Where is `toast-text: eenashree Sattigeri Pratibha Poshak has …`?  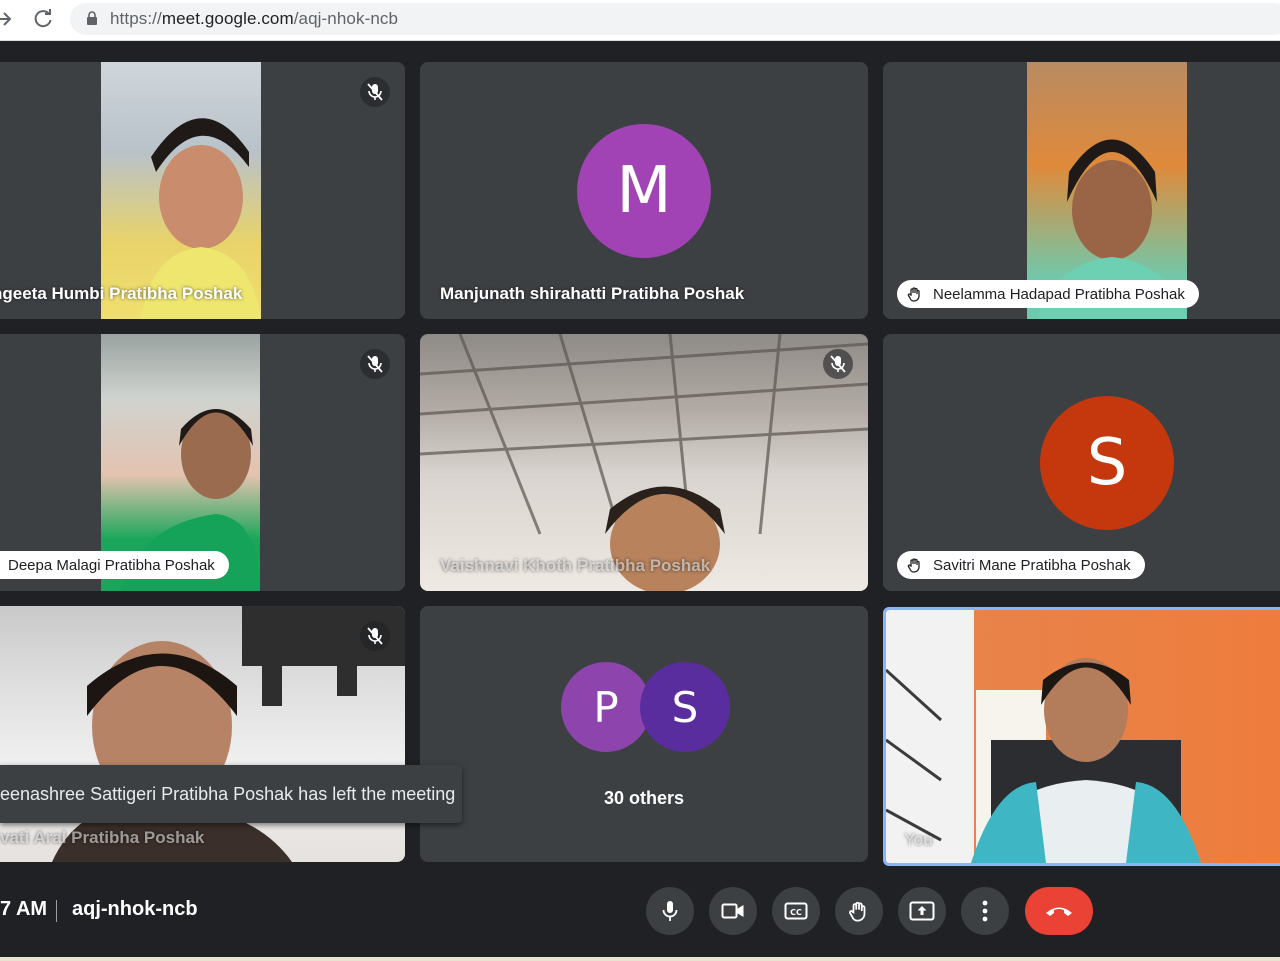
toast-text: eenashree Sattigeri Pratibha Poshak has … is located at coordinates (228, 794).